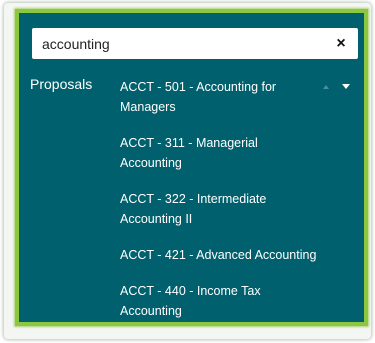  Describe the element at coordinates (220, 153) in the screenshot. I see `list-item: ACCT - 311 - Managerial Accounting` at that location.